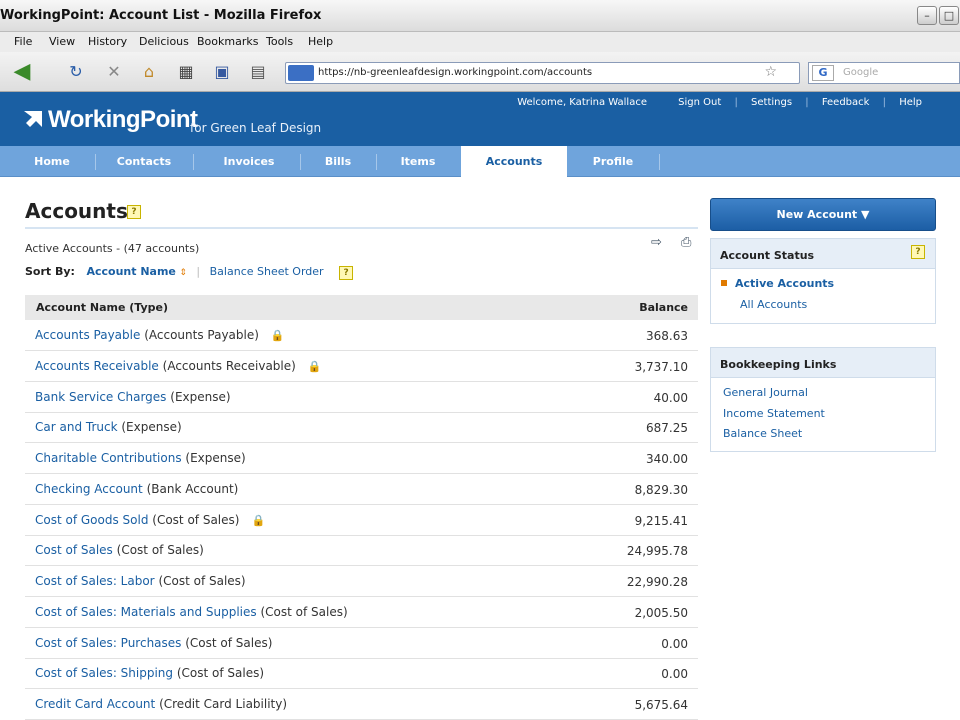 The image size is (960, 720). I want to click on status-help-icon: ?, so click(918, 252).